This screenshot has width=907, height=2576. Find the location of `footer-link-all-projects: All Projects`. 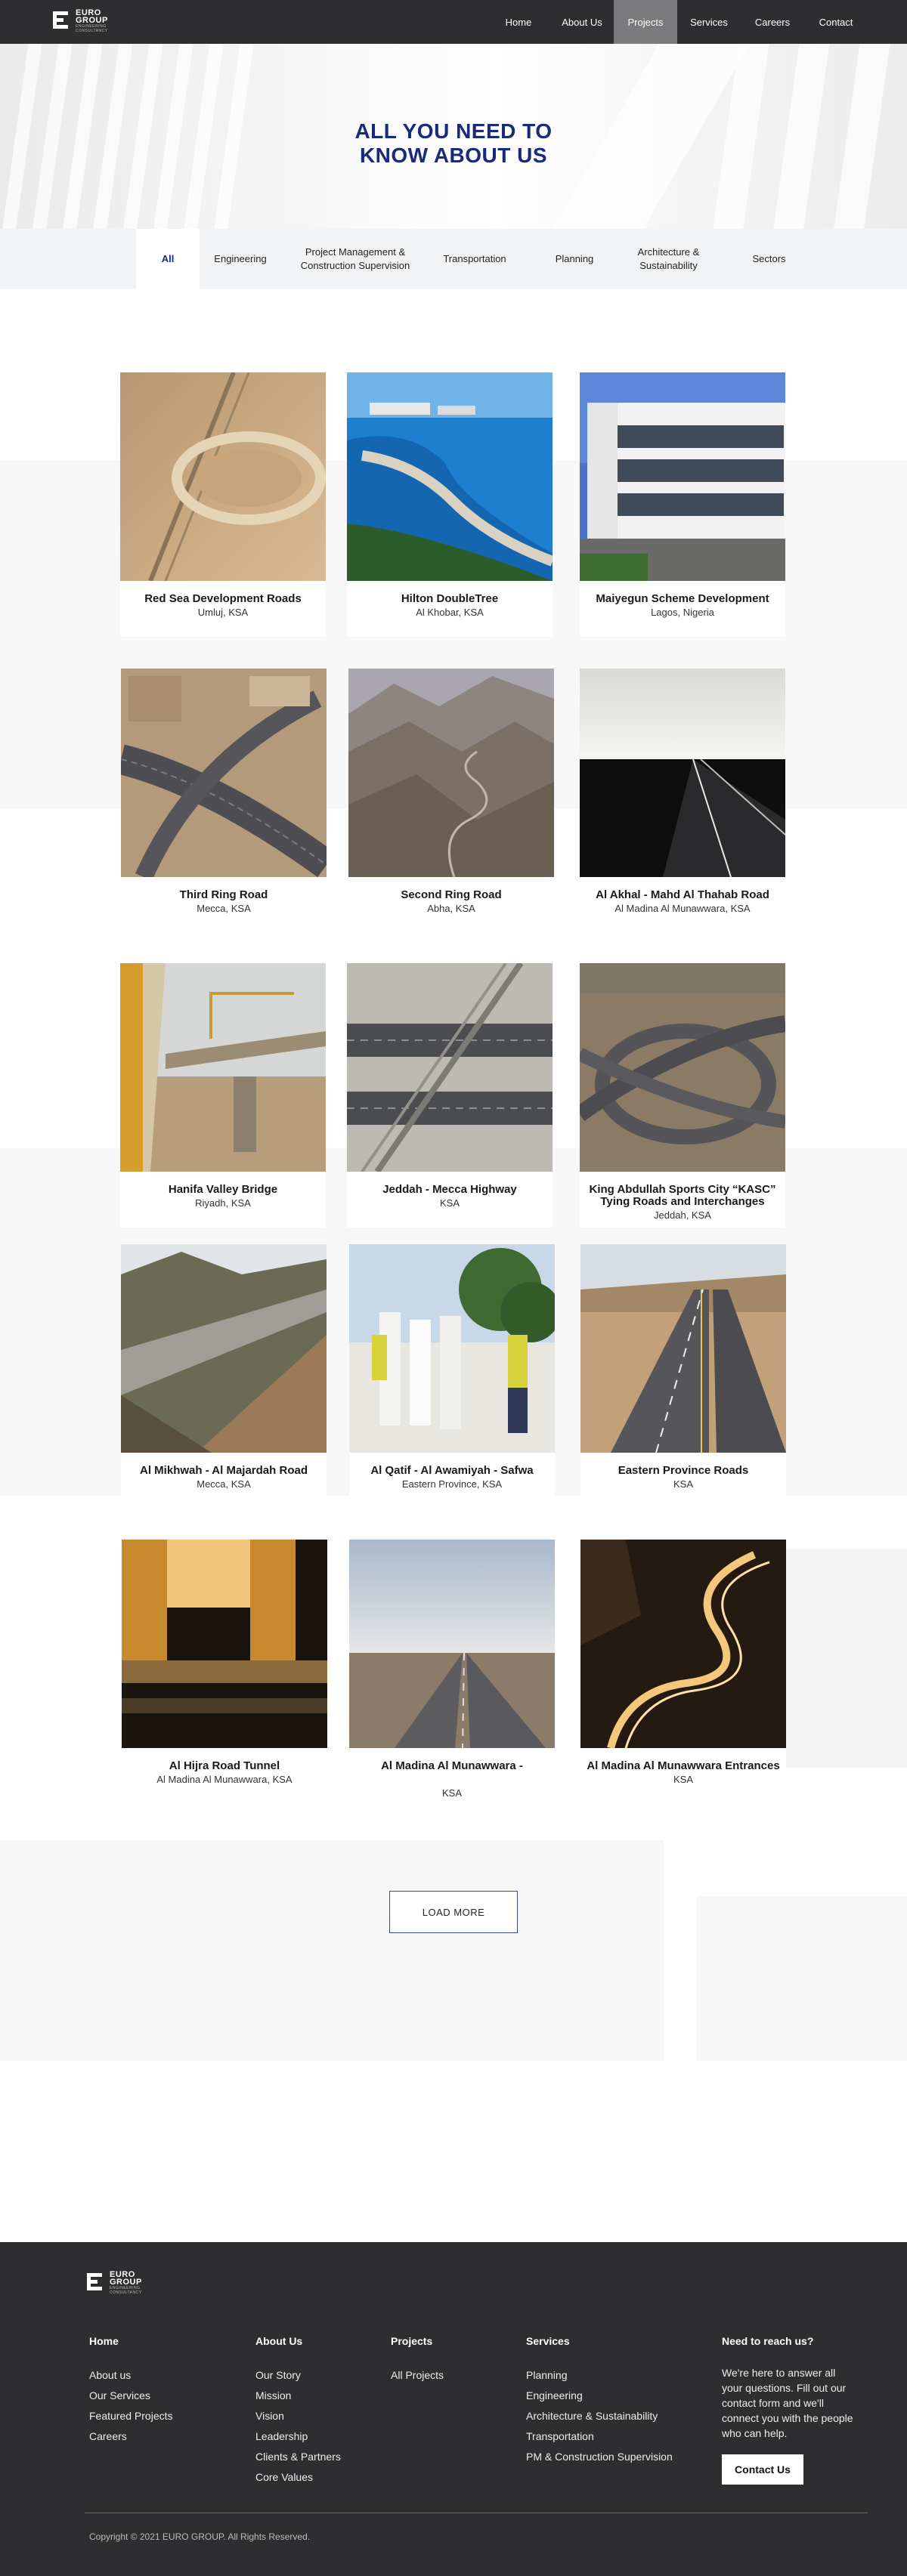

footer-link-all-projects: All Projects is located at coordinates (417, 2375).